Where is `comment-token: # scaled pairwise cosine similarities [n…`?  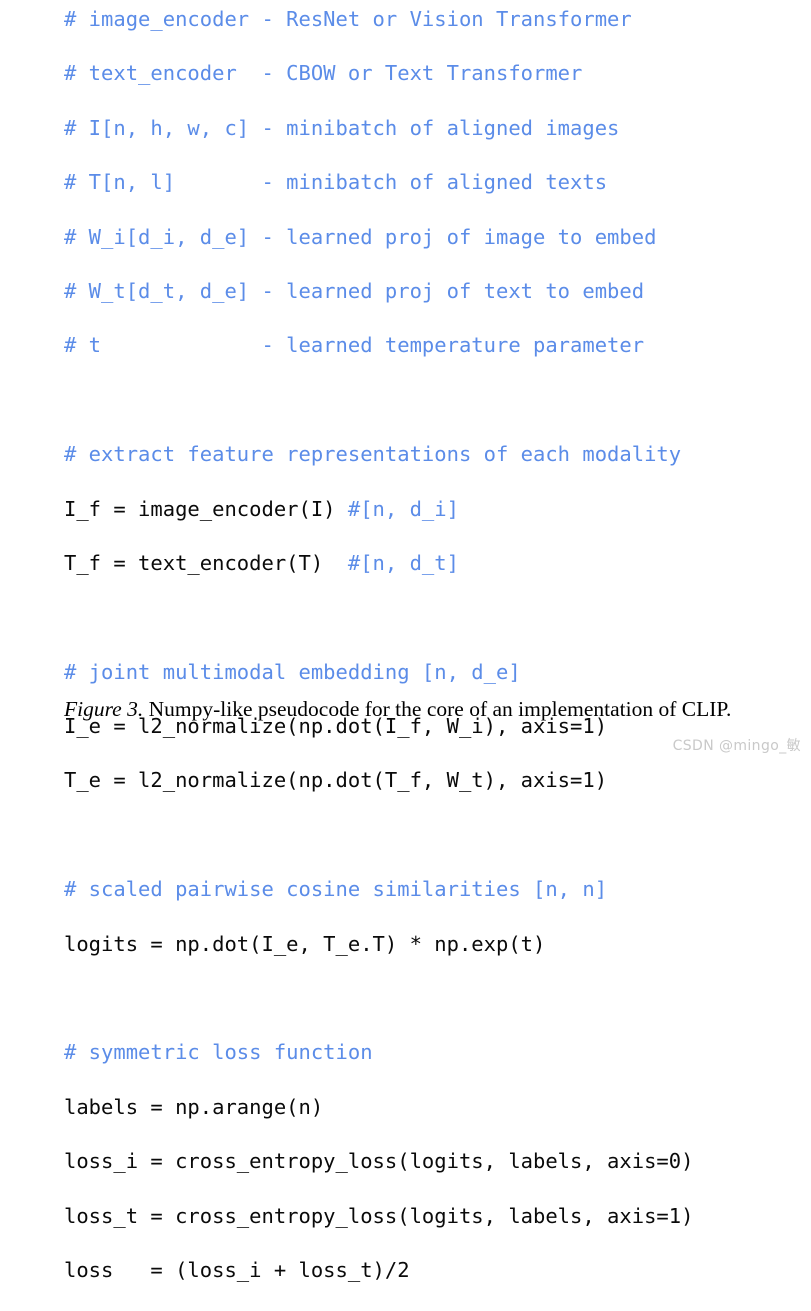
comment-token: # scaled pairwise cosine similarities [n… is located at coordinates (336, 889).